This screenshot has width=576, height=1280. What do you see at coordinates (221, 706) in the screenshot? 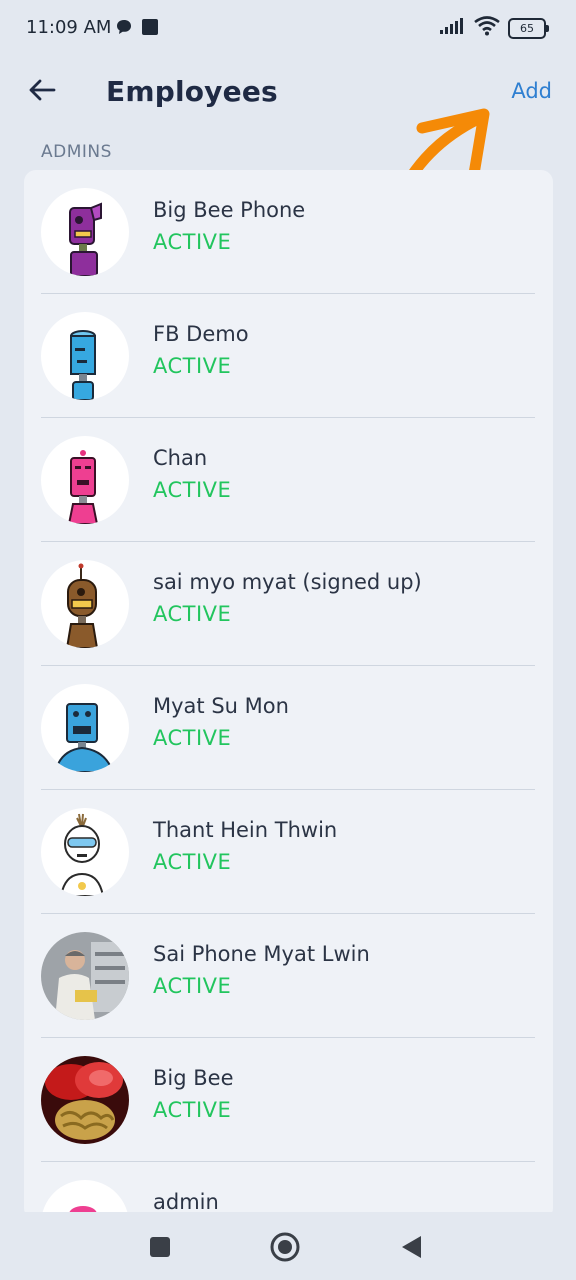
I see `employee-name: Myat Su Mon` at bounding box center [221, 706].